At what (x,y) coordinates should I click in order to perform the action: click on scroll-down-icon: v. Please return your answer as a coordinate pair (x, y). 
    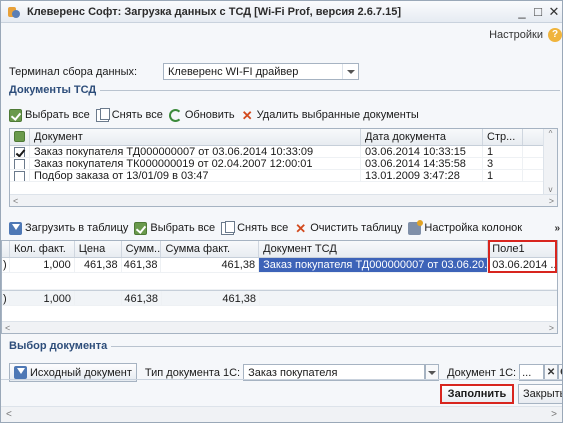
    Looking at the image, I should click on (551, 189).